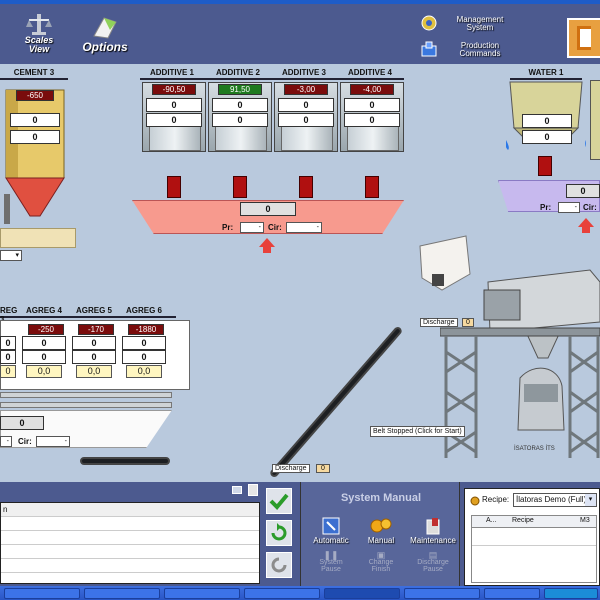  Describe the element at coordinates (433, 569) in the screenshot. I see `discharge-pause-label-2: Pause` at that location.